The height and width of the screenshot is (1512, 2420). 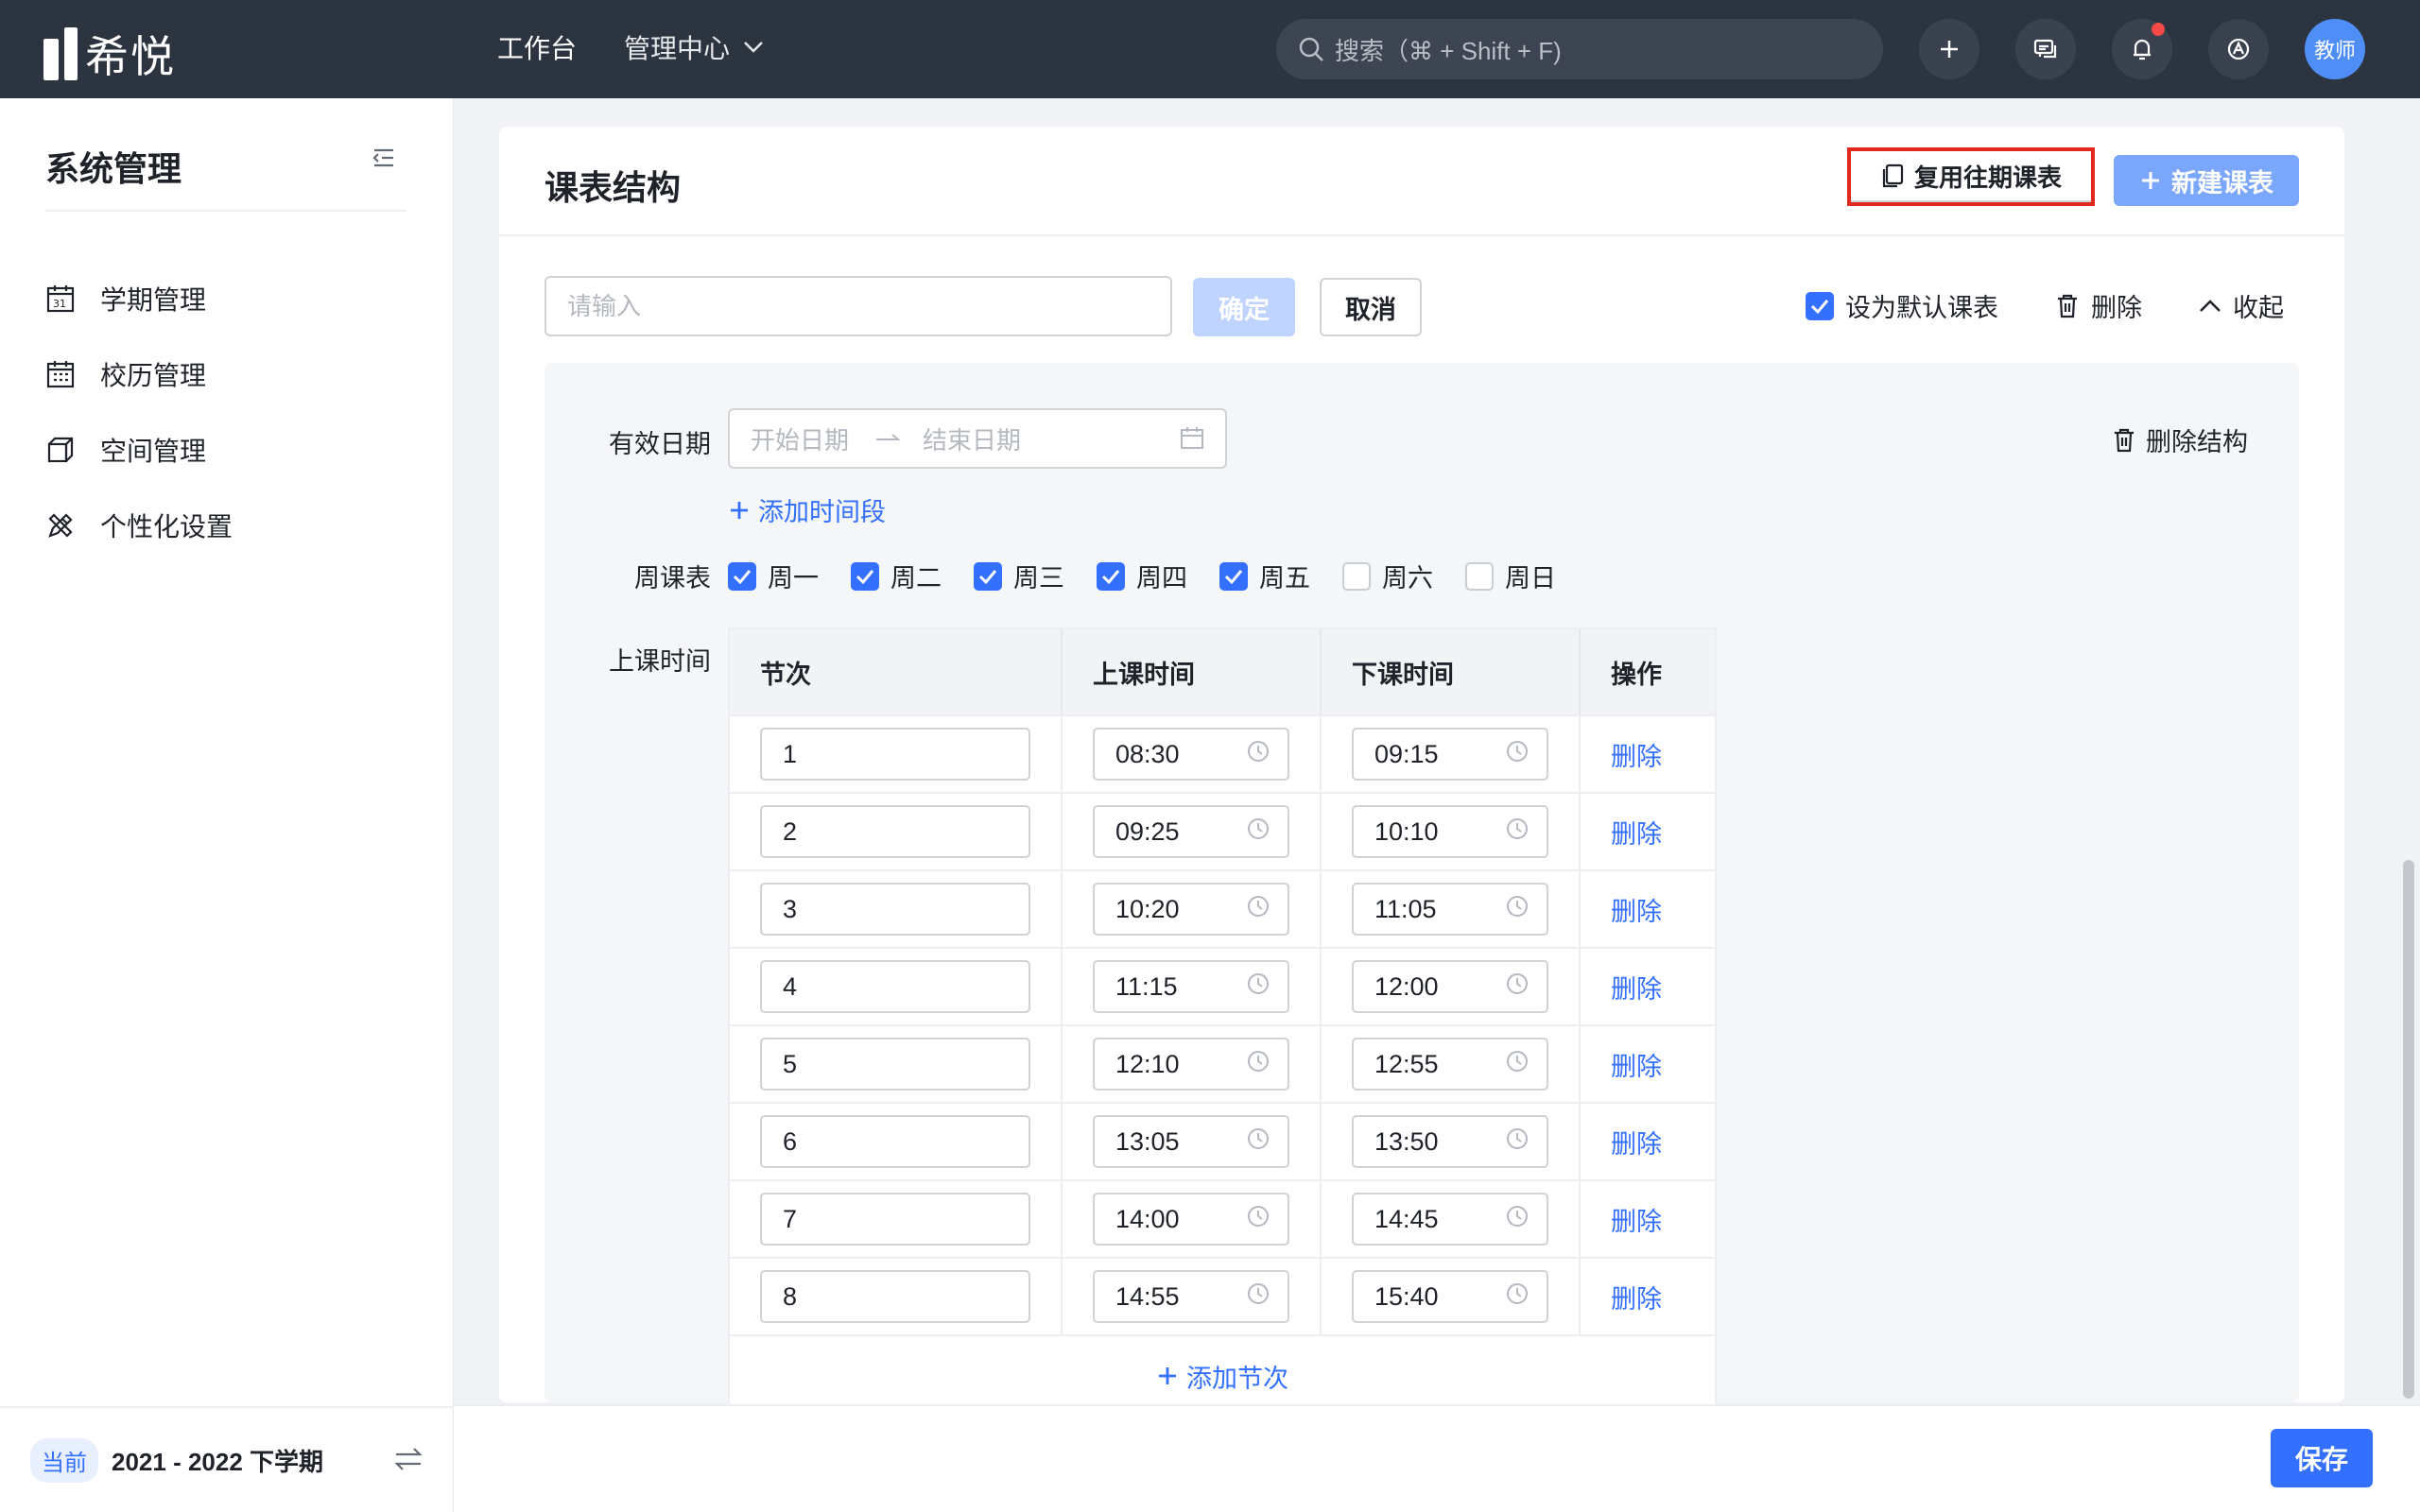 I want to click on avatar: 教师, so click(x=2335, y=49).